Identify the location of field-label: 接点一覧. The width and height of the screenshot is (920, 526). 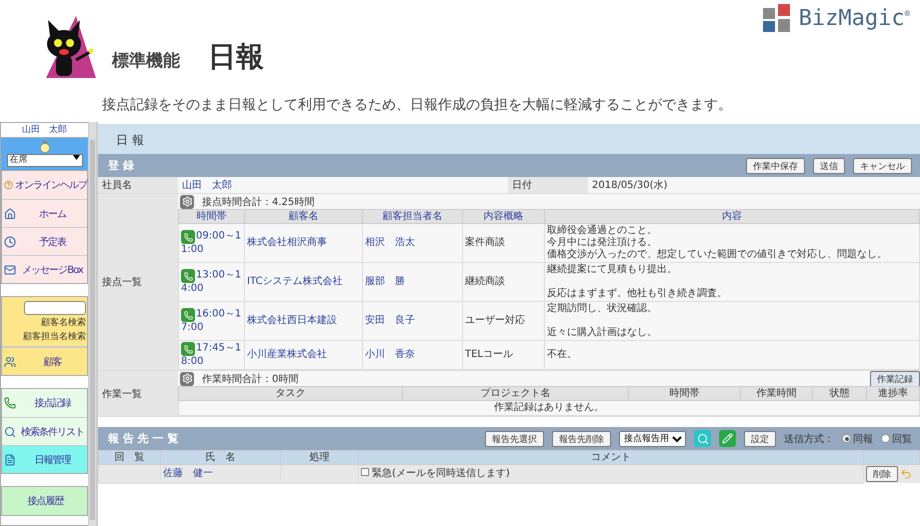
(138, 282).